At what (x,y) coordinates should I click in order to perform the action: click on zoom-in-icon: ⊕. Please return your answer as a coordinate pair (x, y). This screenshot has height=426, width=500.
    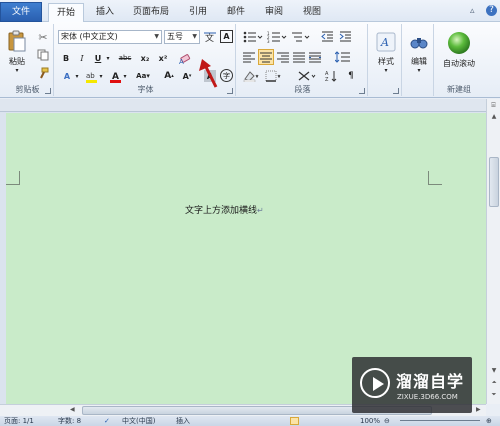
    Looking at the image, I should click on (489, 421).